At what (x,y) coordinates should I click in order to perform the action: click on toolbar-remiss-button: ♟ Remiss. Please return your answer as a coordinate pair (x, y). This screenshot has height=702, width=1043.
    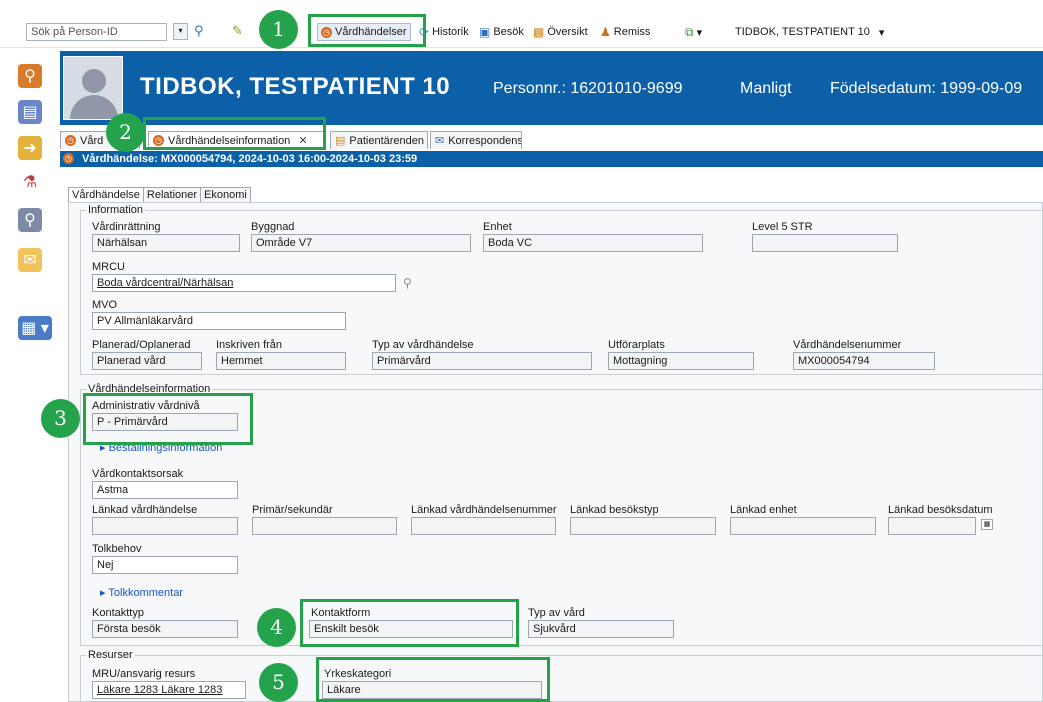
    Looking at the image, I should click on (625, 32).